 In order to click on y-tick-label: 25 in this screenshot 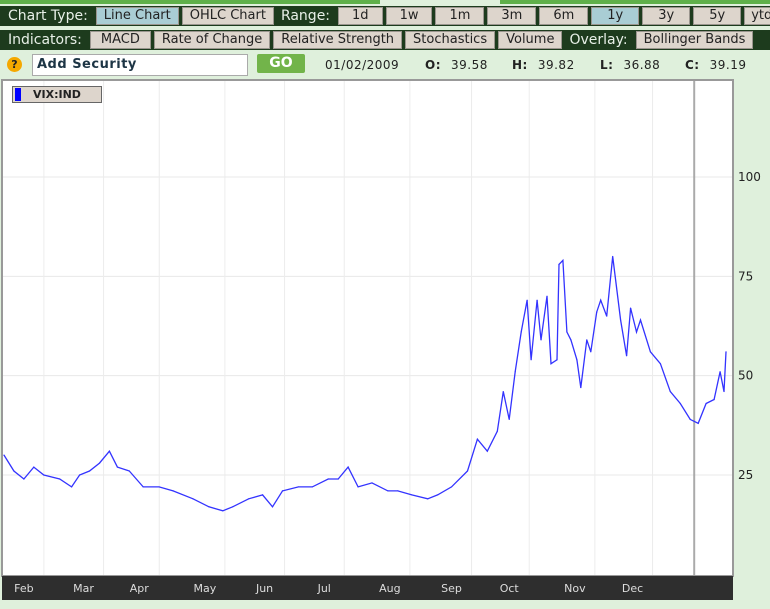, I will do `click(745, 475)`.